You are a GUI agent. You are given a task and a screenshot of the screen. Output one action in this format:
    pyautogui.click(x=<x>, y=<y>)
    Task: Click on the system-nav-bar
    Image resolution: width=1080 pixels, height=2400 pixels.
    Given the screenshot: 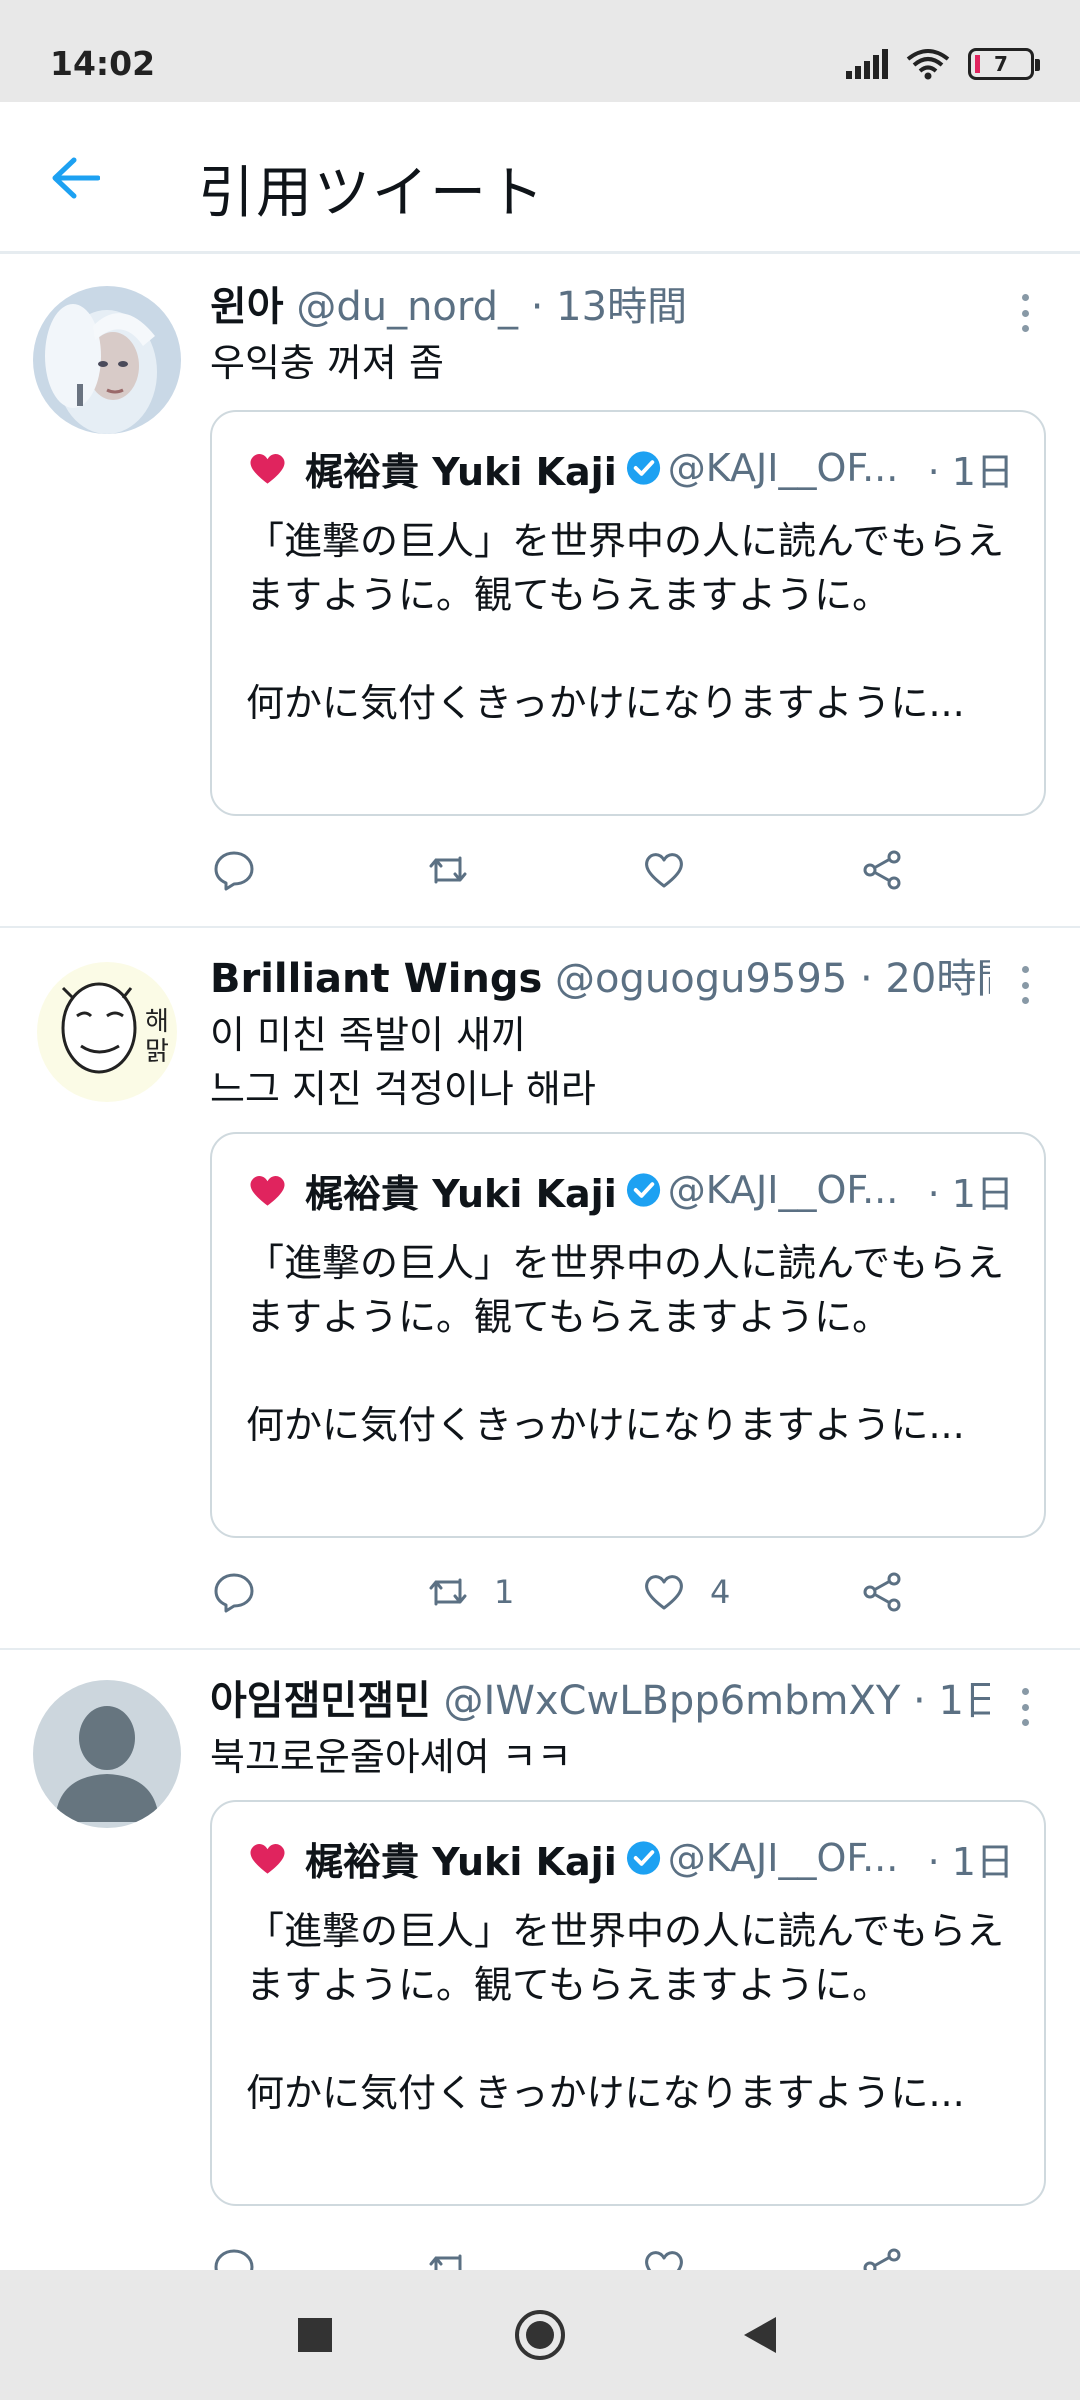 What is the action you would take?
    pyautogui.click(x=540, y=2335)
    